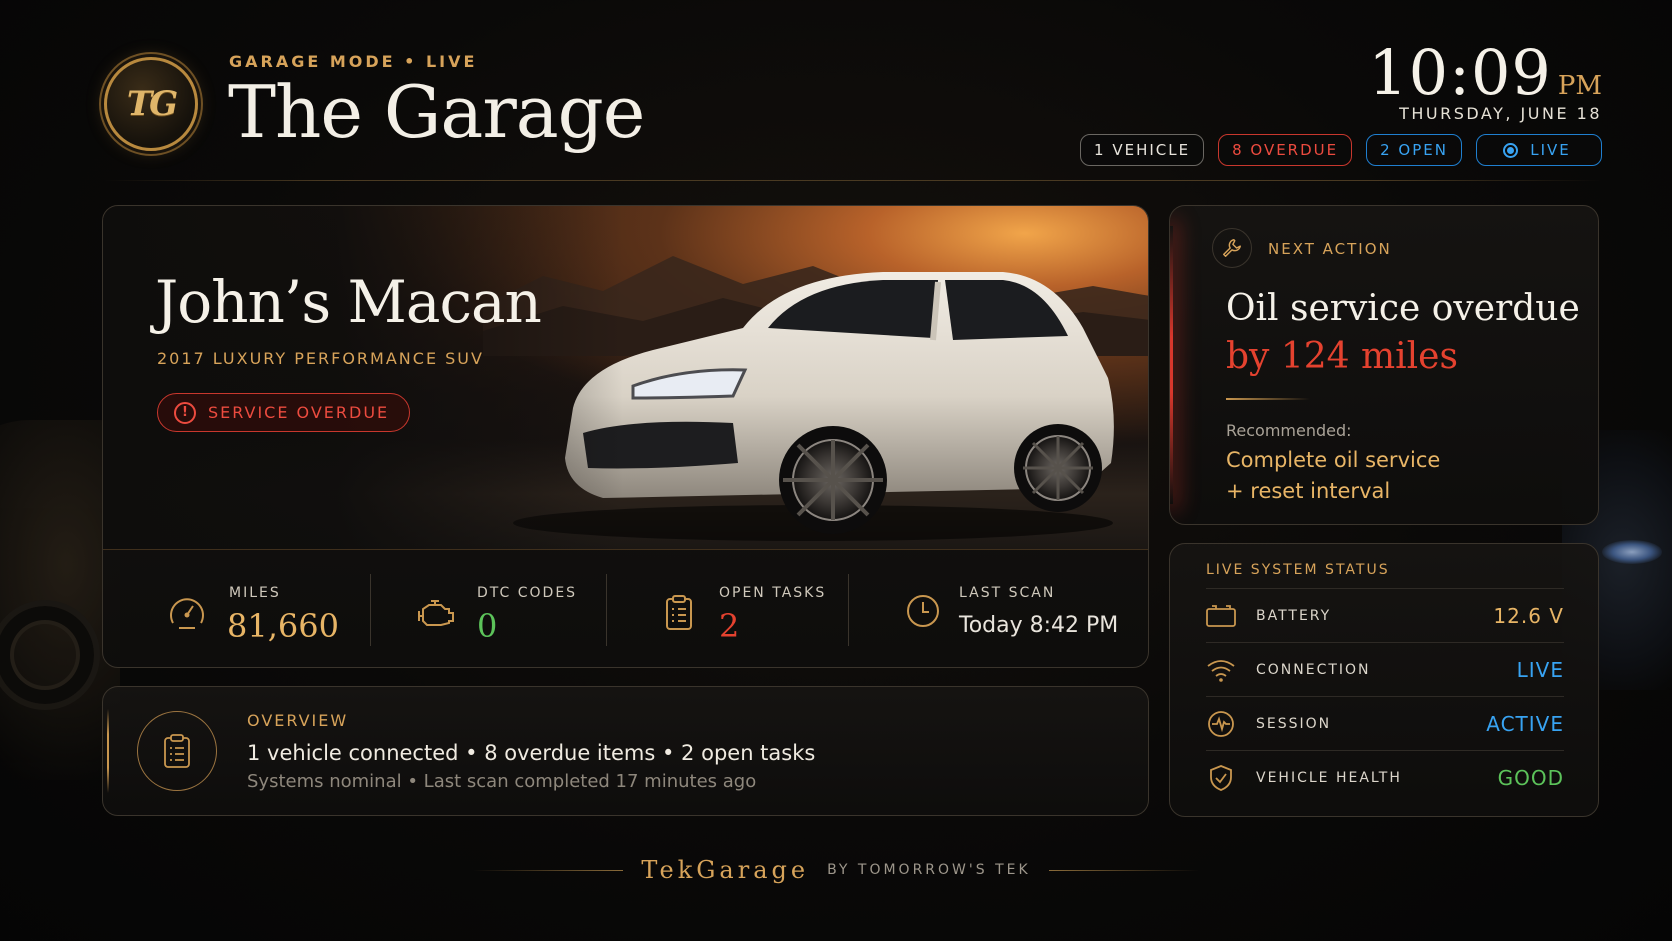 This screenshot has width=1672, height=941. I want to click on status-pills: 1 VEHICLE 8 OVERDUE 2 OPEN LIVE, so click(1341, 150).